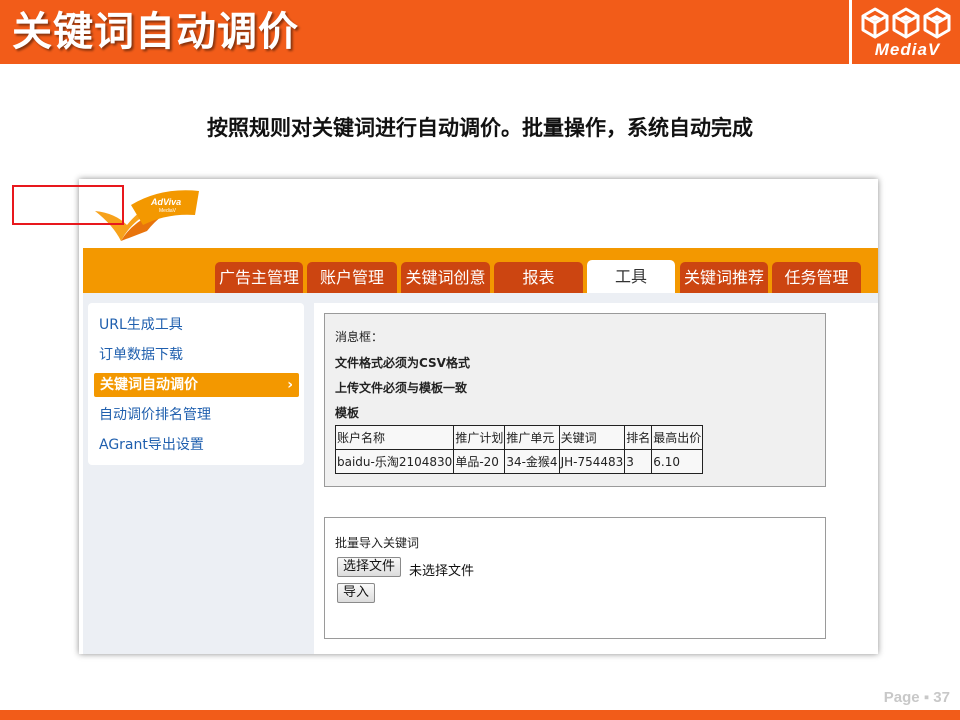 This screenshot has width=960, height=720. What do you see at coordinates (638, 461) in the screenshot?
I see `table-cell: 3` at bounding box center [638, 461].